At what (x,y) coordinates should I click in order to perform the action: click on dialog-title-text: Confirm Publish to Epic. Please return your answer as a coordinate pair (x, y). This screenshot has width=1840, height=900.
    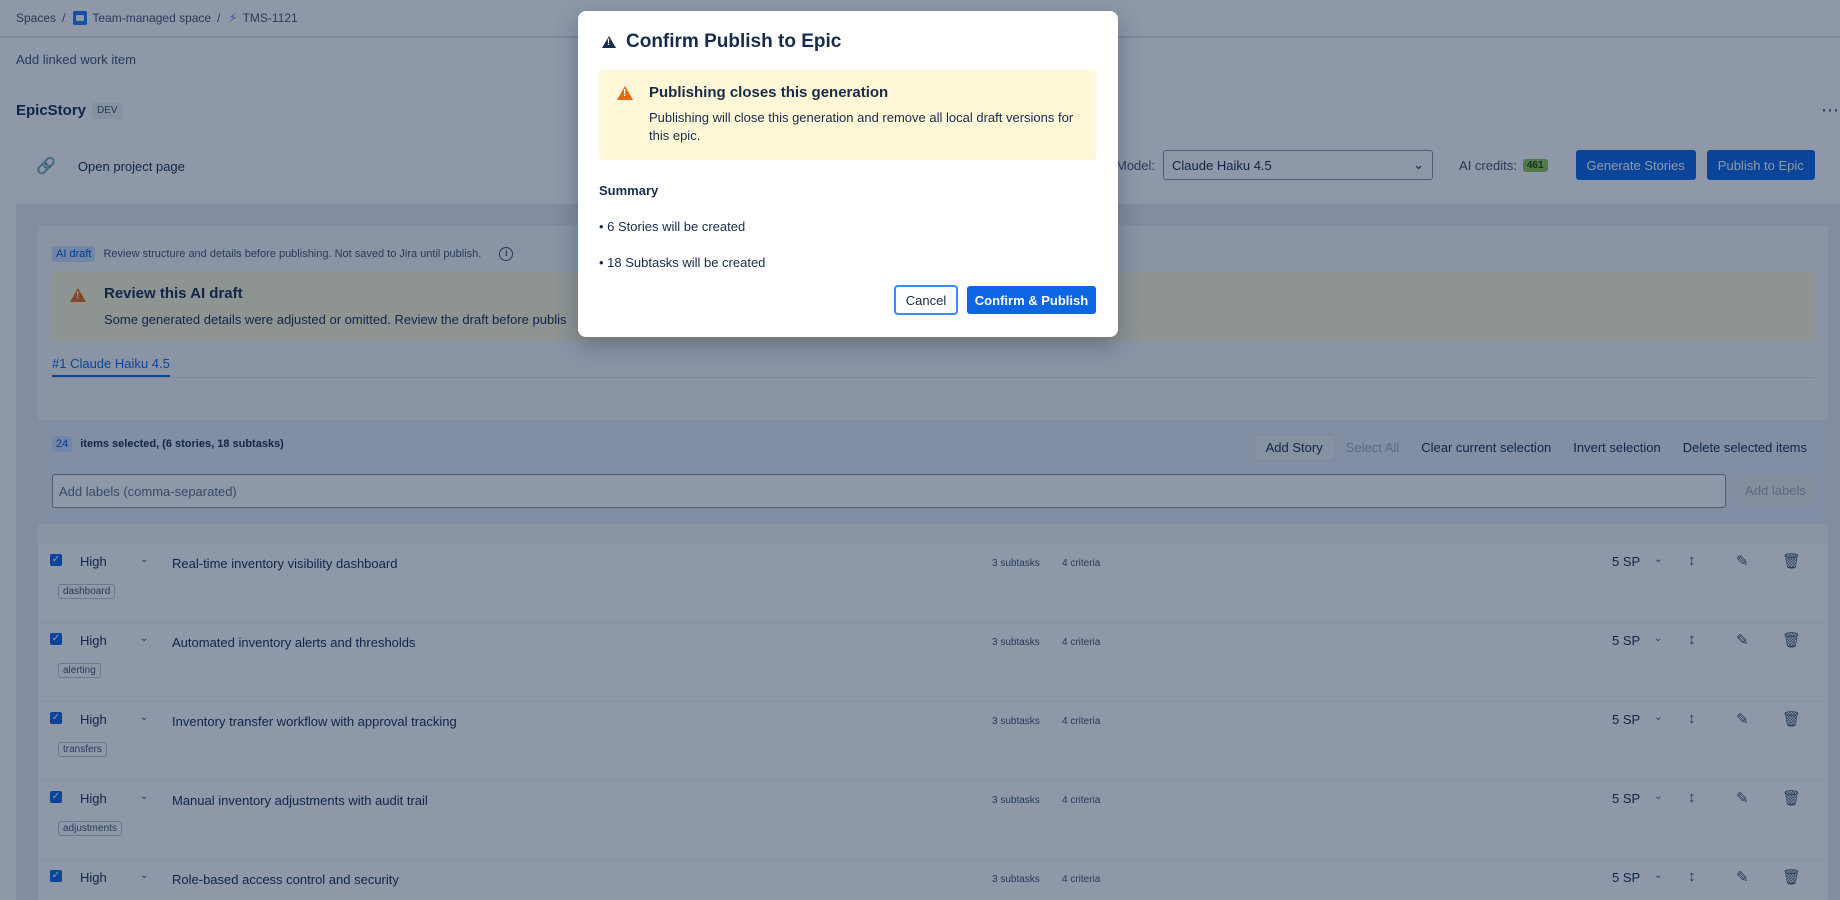
    Looking at the image, I should click on (734, 41).